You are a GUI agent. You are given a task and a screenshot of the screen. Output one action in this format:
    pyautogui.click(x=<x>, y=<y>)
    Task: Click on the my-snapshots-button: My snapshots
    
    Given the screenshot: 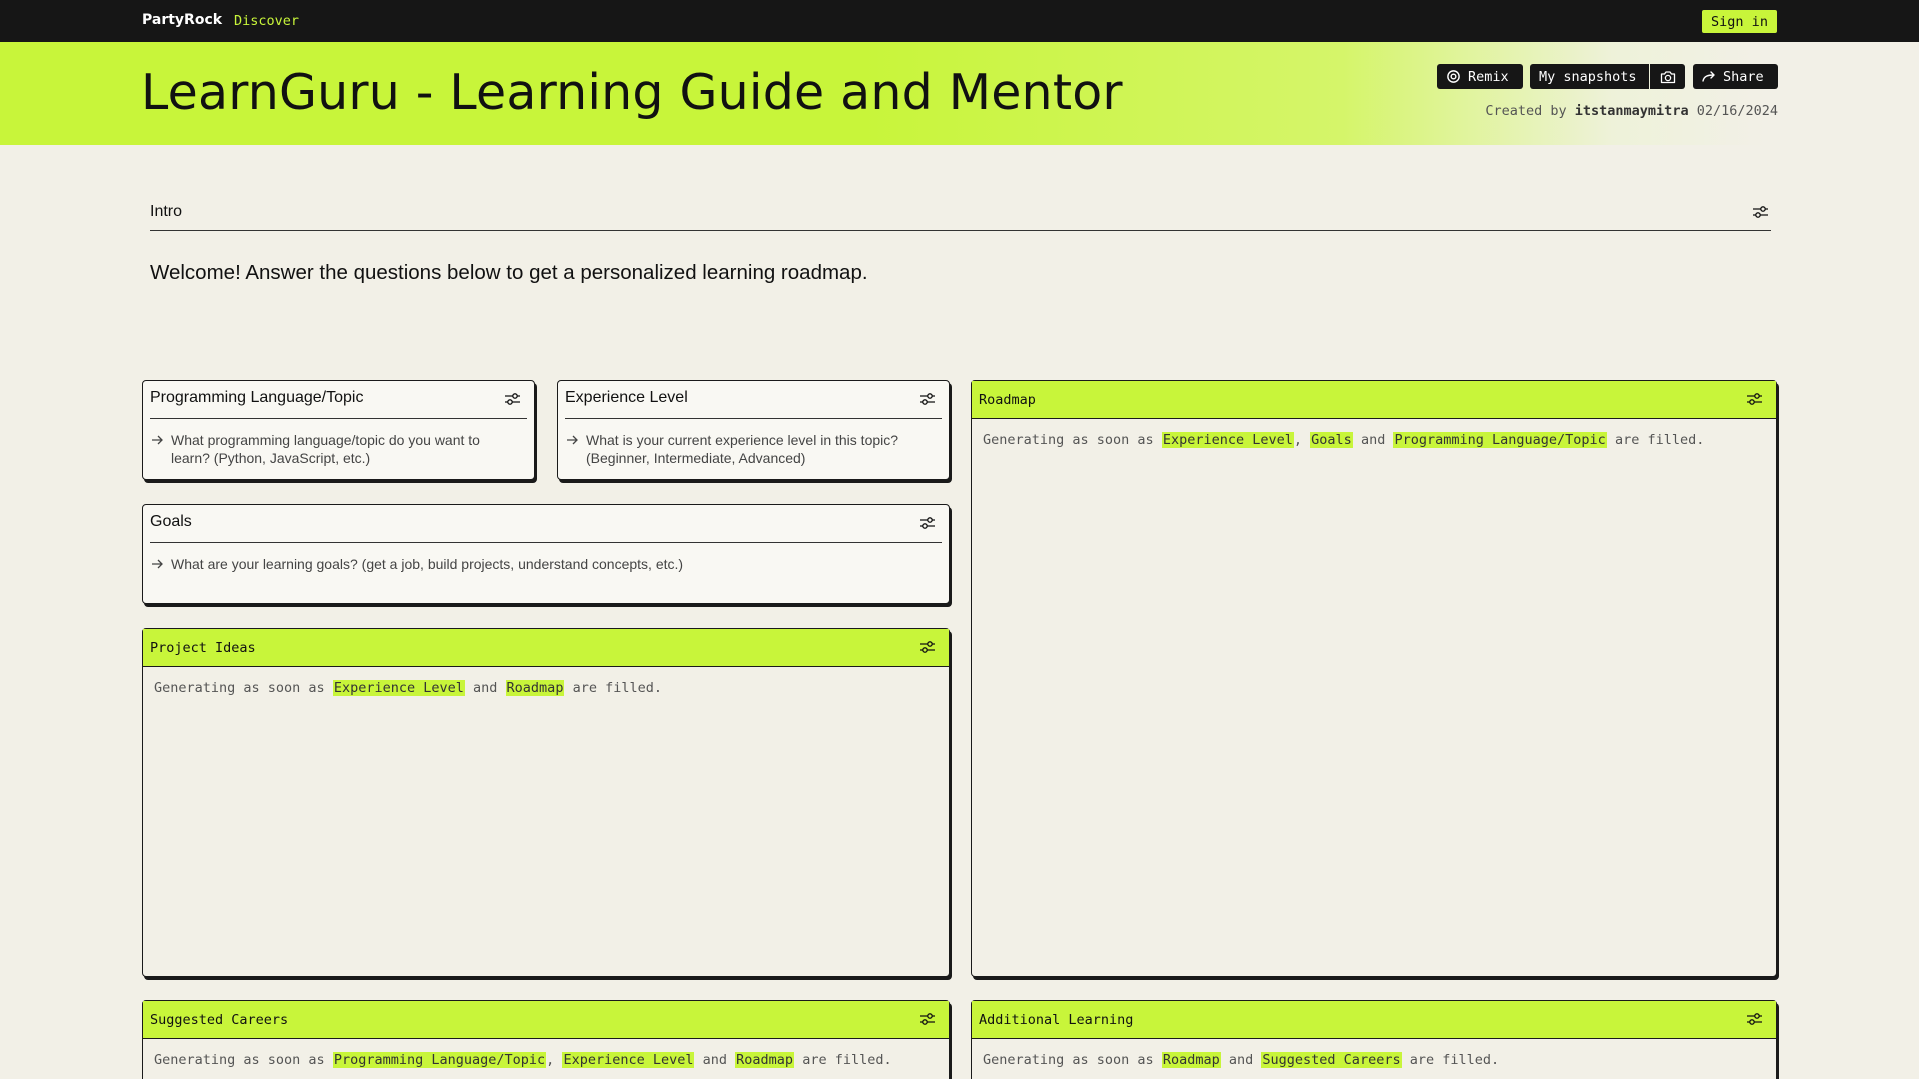 What is the action you would take?
    pyautogui.click(x=1589, y=76)
    